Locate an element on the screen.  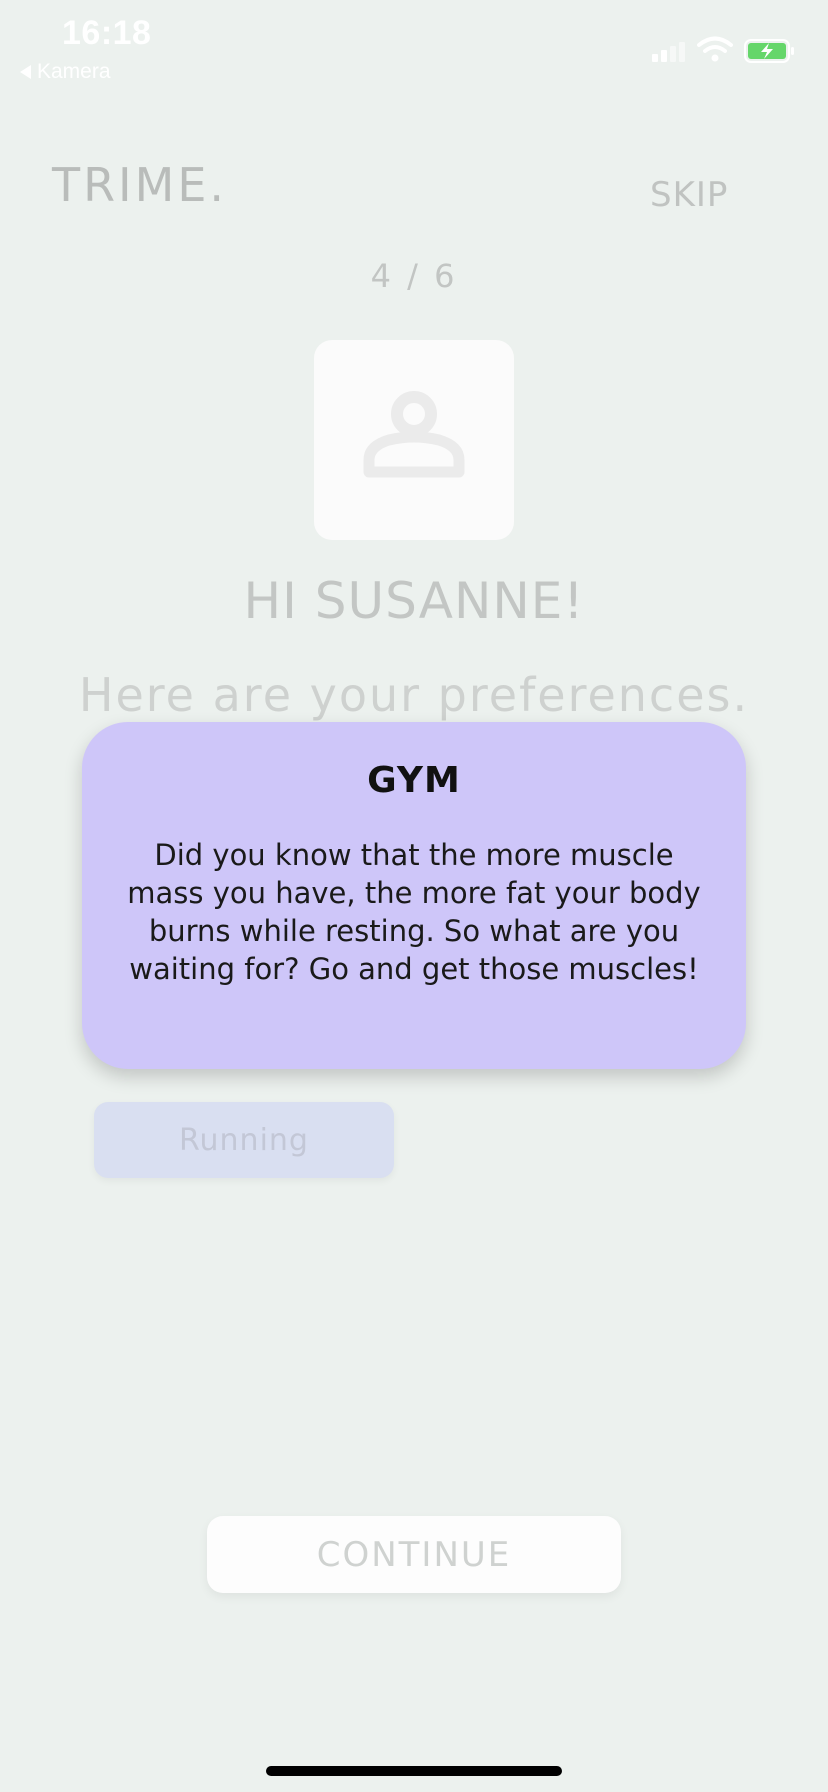
back-app-label: Kamera is located at coordinates (74, 71).